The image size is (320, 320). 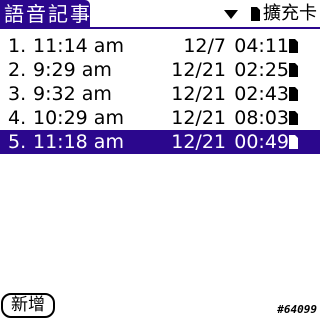 I want to click on memo-number: 5., so click(x=17, y=142).